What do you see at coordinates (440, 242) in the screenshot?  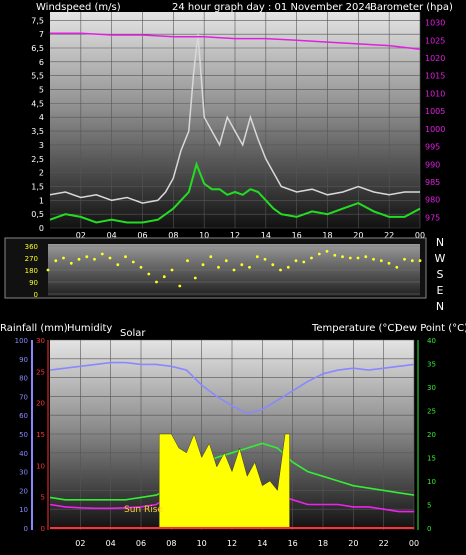 I see `compass-label: N` at bounding box center [440, 242].